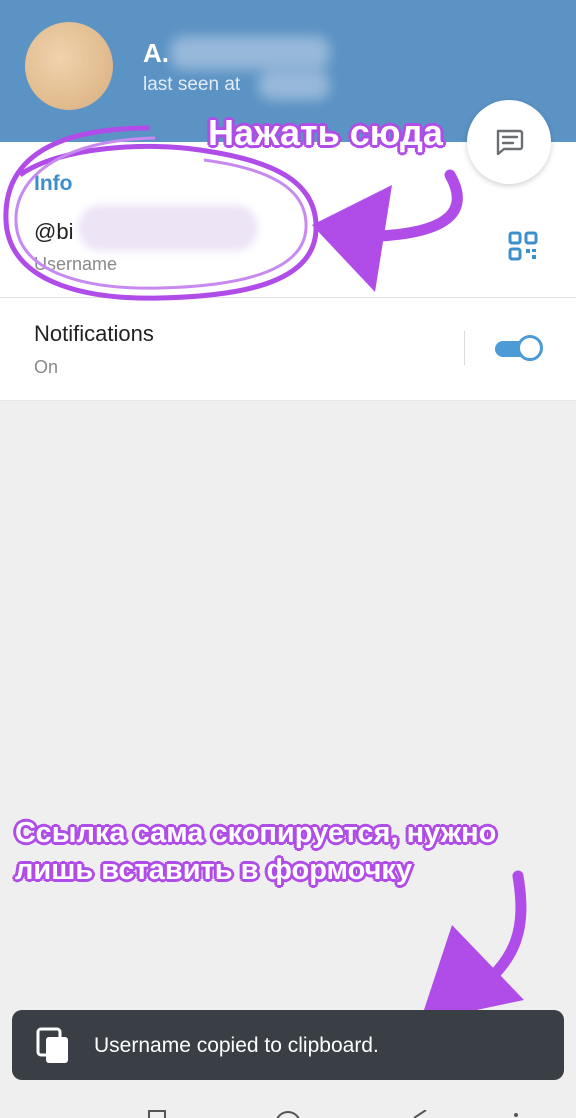 The width and height of the screenshot is (576, 1118). What do you see at coordinates (157, 1114) in the screenshot?
I see `recents-nav-icon` at bounding box center [157, 1114].